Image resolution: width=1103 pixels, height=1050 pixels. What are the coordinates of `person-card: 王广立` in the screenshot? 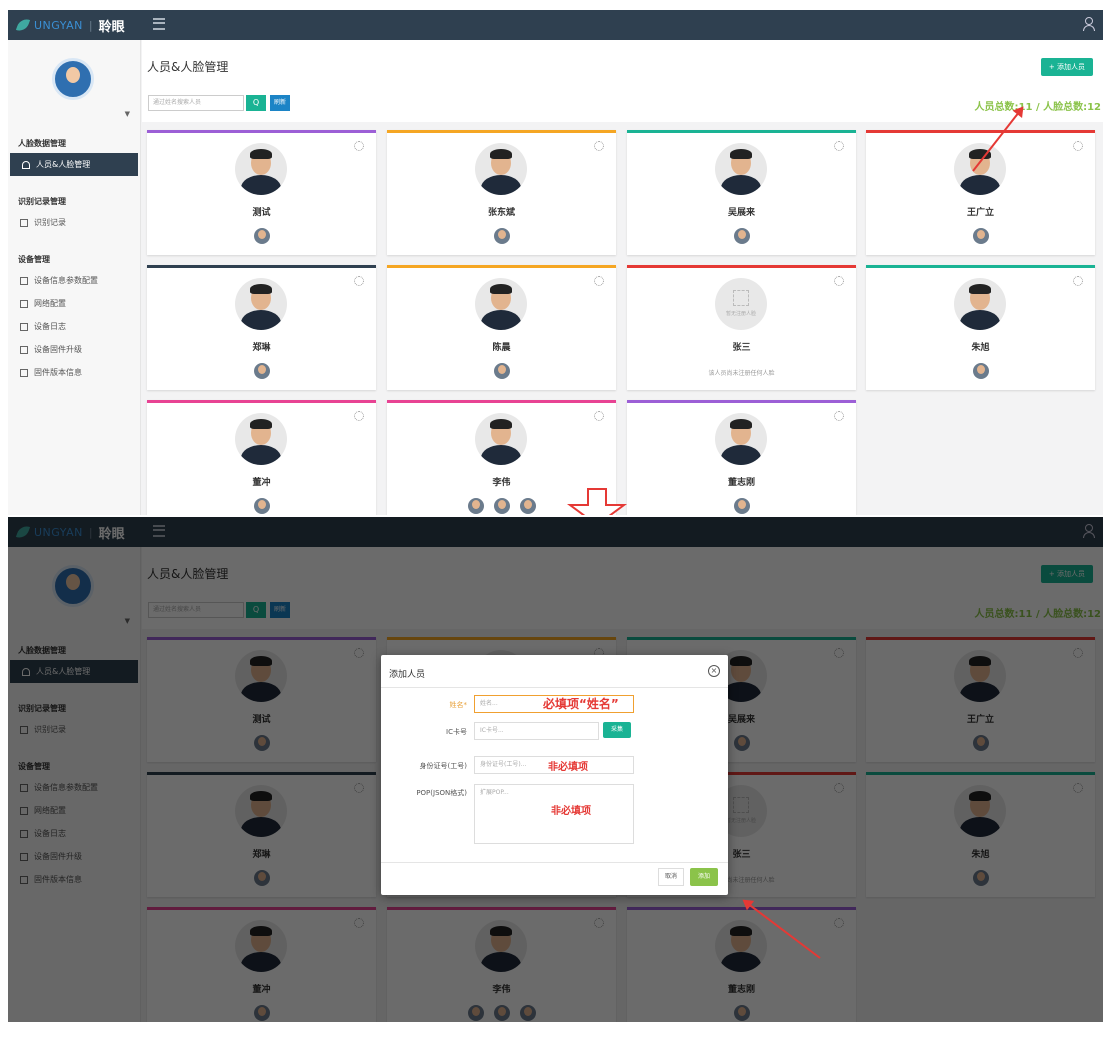 It's located at (980, 192).